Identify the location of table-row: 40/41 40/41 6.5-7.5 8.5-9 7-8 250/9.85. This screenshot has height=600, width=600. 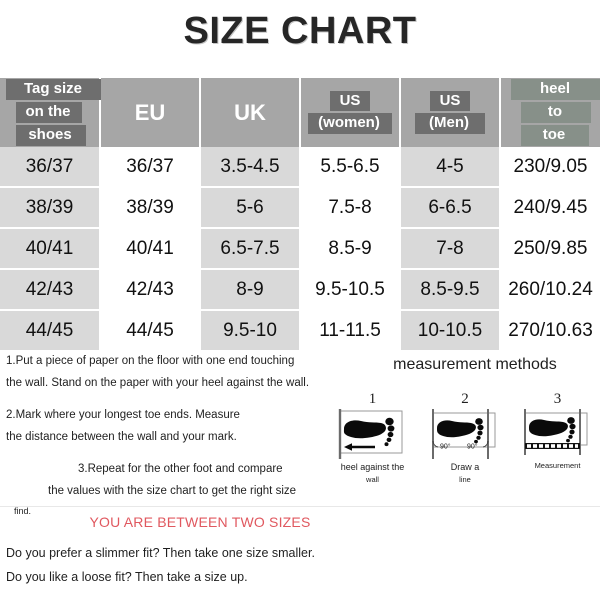
(300, 249).